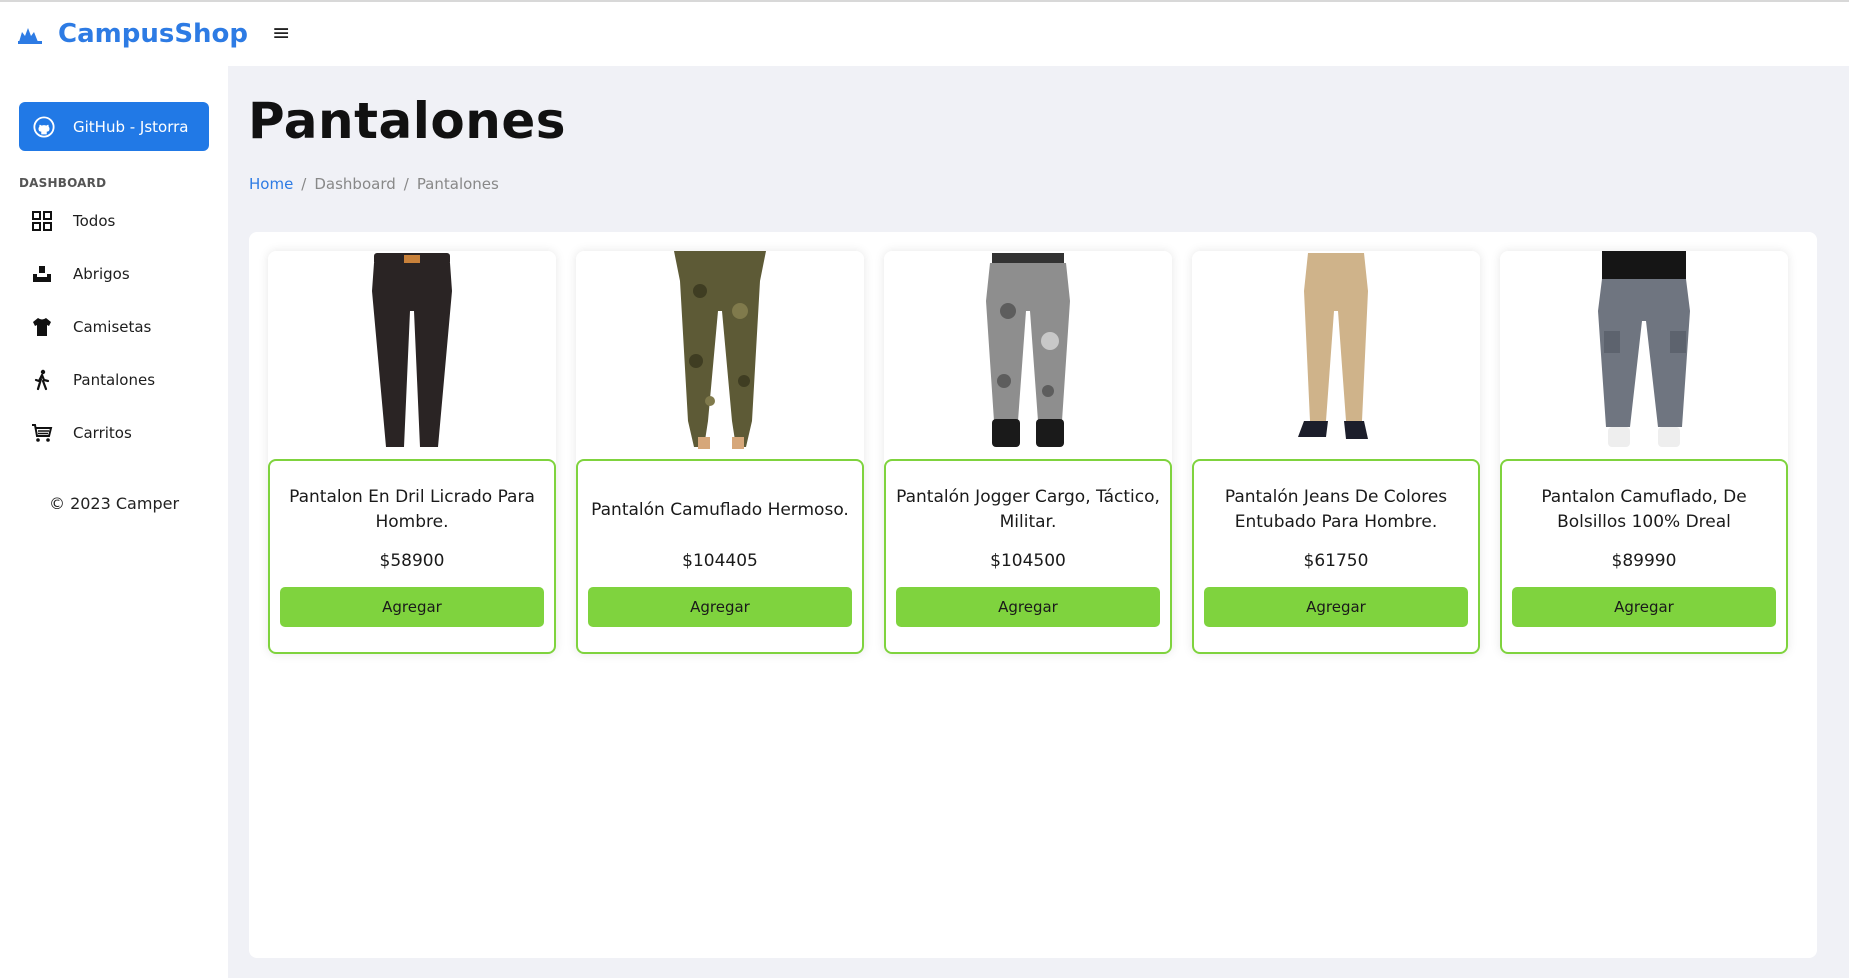  I want to click on sidebar-item-camisetas: Camisetas, so click(114, 326).